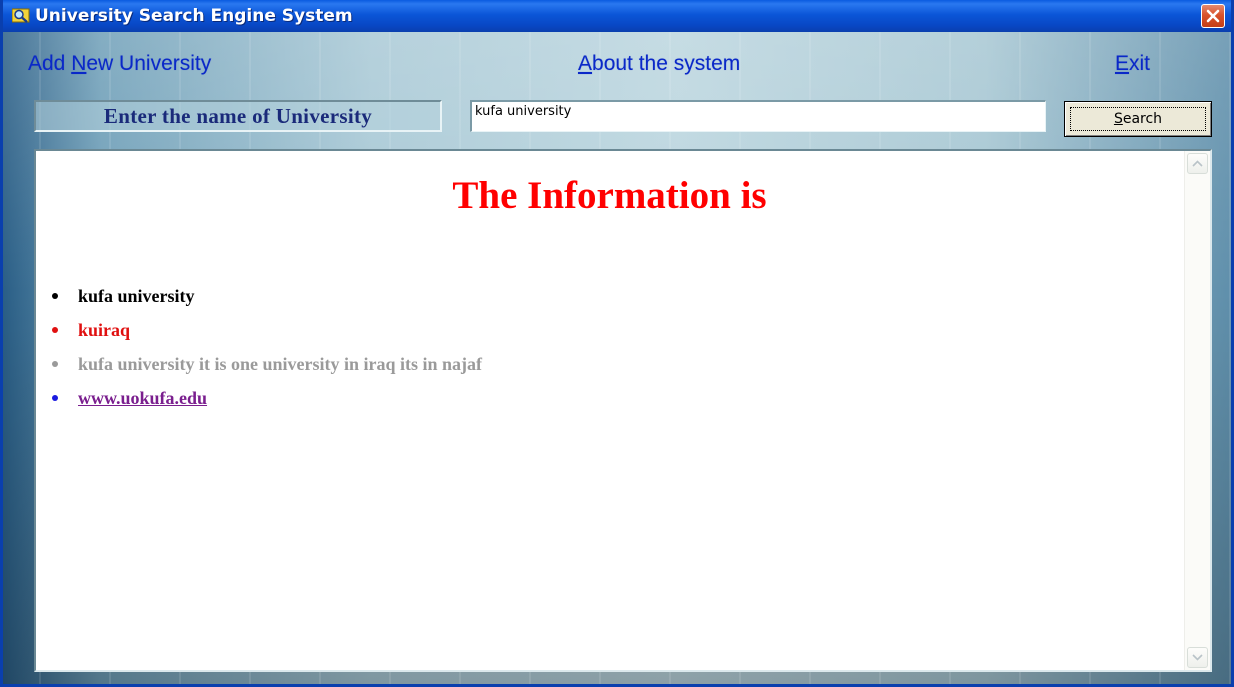 This screenshot has height=687, width=1234. Describe the element at coordinates (617, 16) in the screenshot. I see `title-bar: University Search Engine System` at that location.